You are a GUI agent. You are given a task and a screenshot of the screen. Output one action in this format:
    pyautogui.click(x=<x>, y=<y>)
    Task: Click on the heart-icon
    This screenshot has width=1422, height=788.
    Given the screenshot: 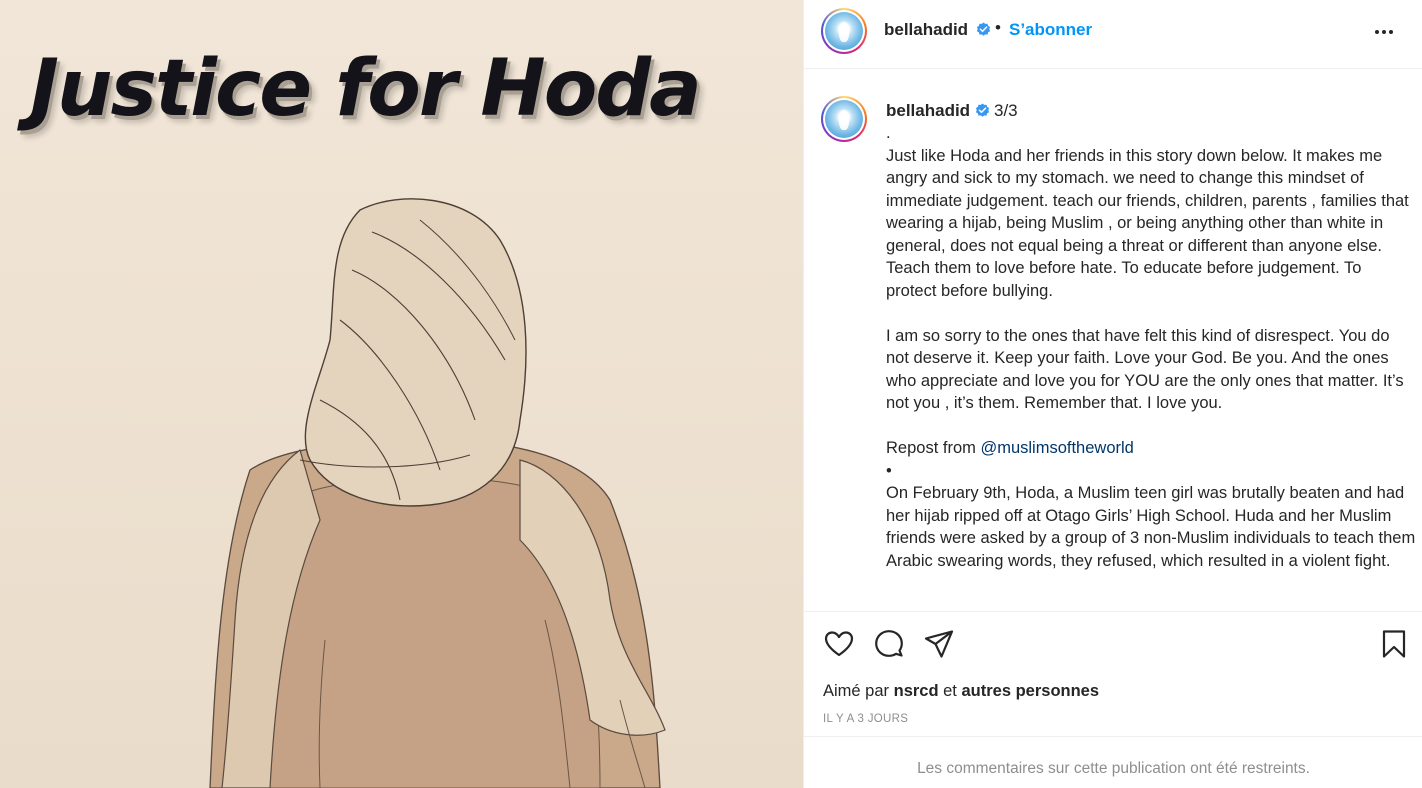 What is the action you would take?
    pyautogui.click(x=839, y=644)
    